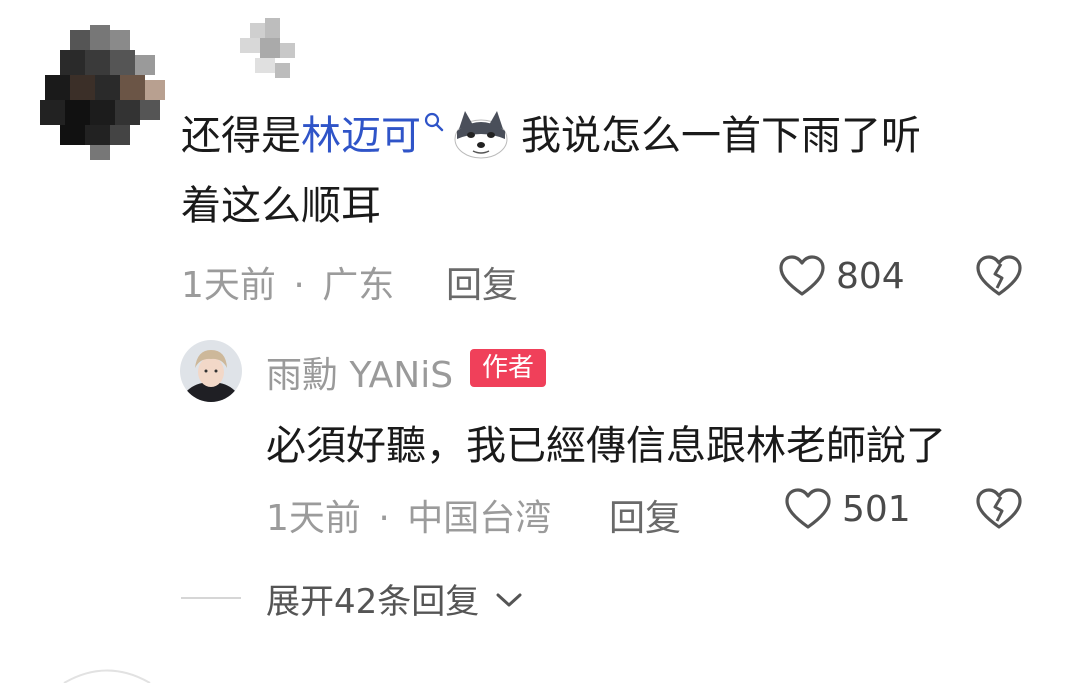 This screenshot has height=683, width=1080. Describe the element at coordinates (359, 372) in the screenshot. I see `author-name: 雨勳 YANiS` at that location.